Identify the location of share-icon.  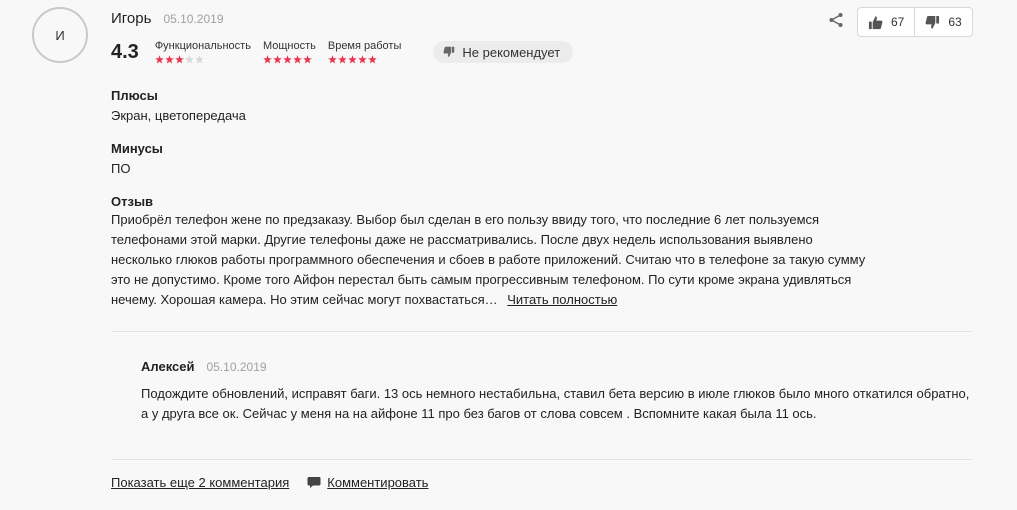
(836, 20).